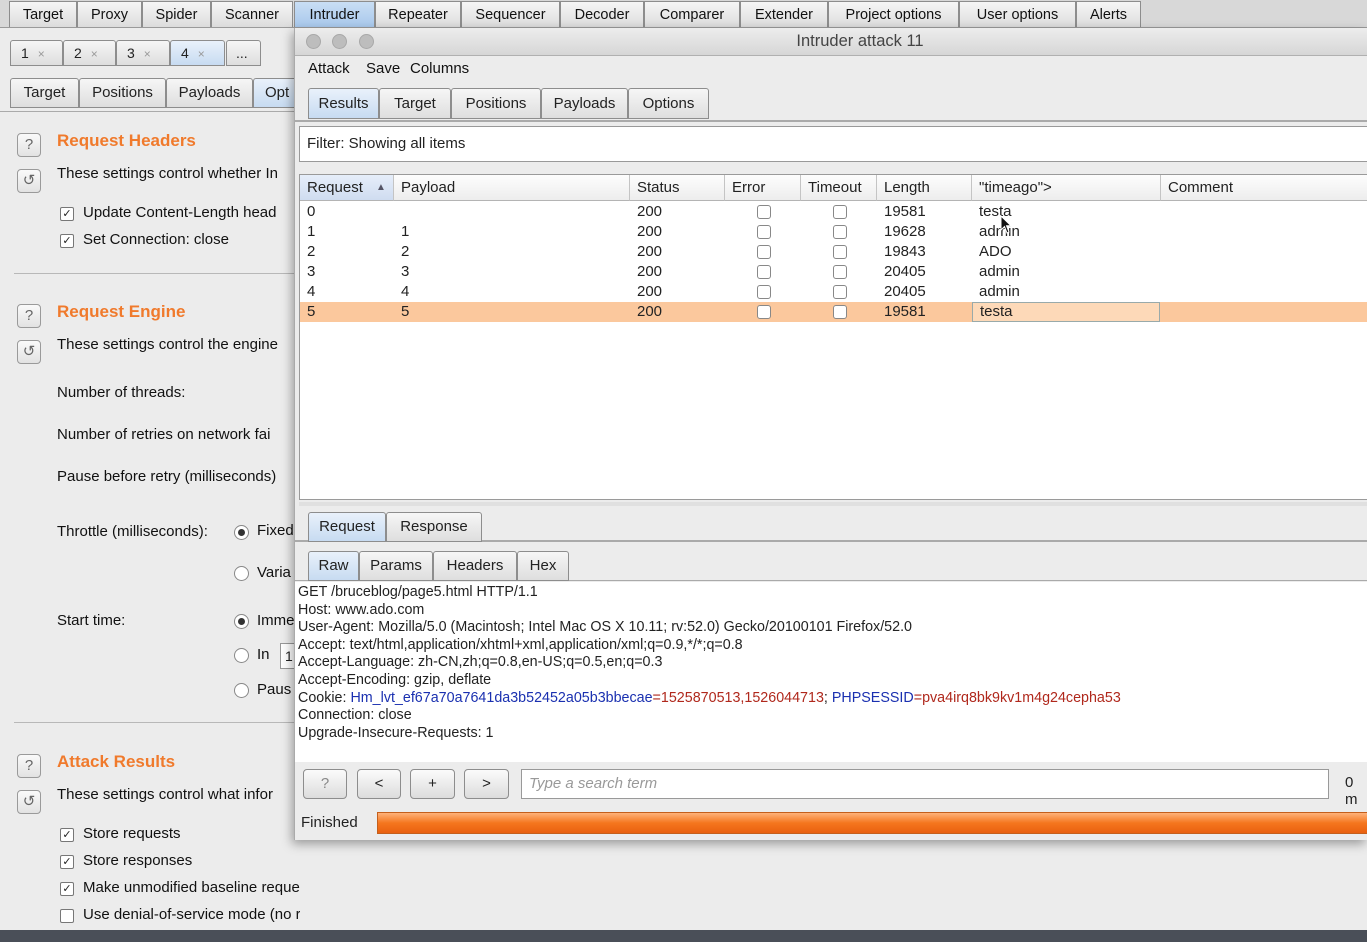 The height and width of the screenshot is (942, 1367). I want to click on request-engine-desc: These settings control the engine, so click(167, 344).